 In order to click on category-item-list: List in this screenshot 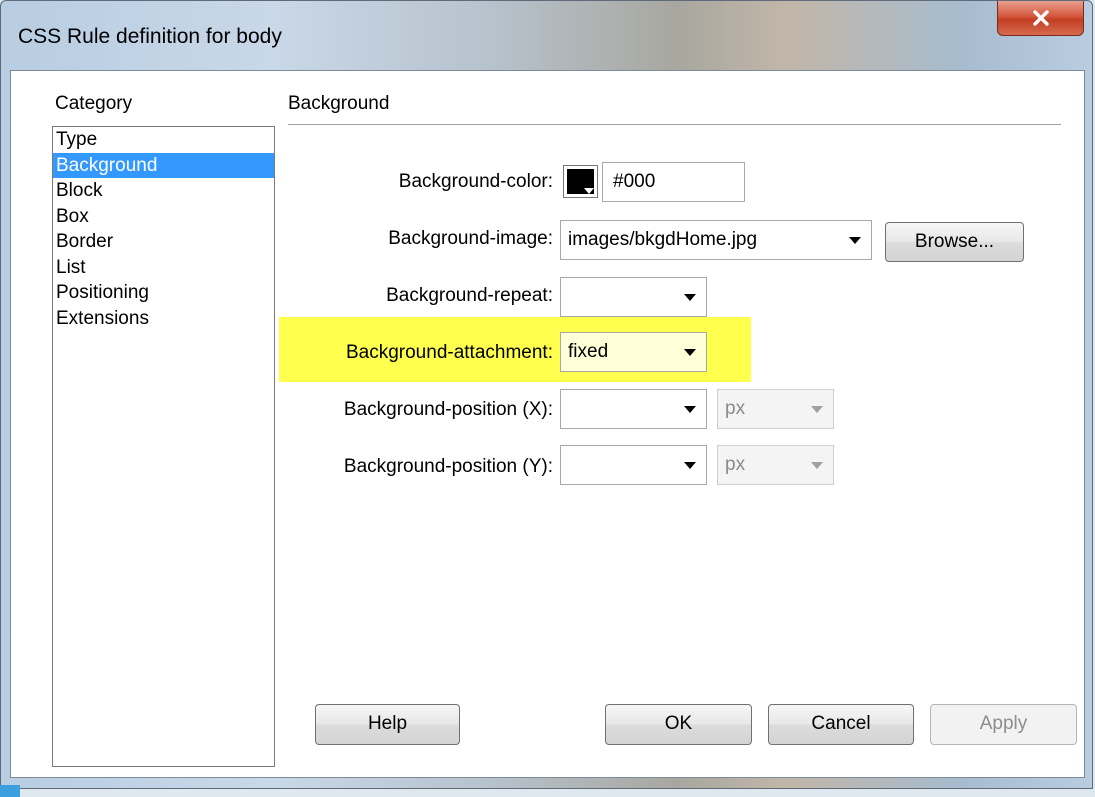, I will do `click(163, 268)`.